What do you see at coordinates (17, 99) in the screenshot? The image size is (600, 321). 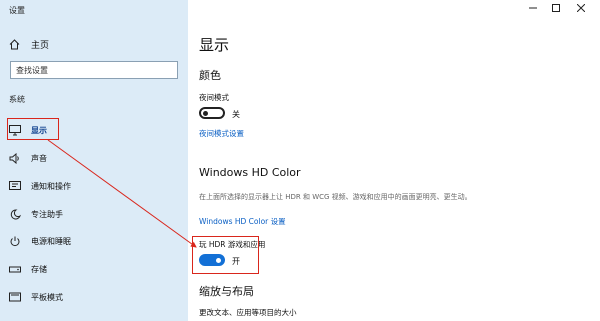 I see `section-label: 系统` at bounding box center [17, 99].